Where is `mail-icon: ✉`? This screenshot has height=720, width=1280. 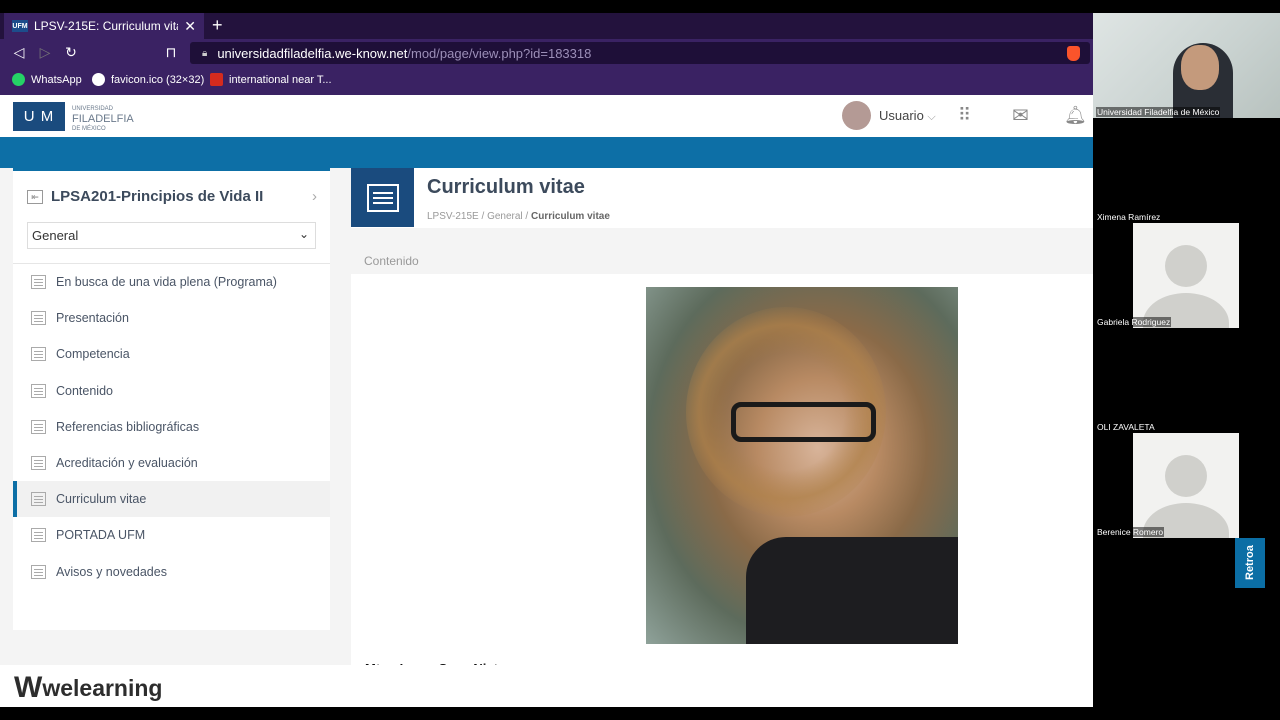
mail-icon: ✉ is located at coordinates (1020, 115).